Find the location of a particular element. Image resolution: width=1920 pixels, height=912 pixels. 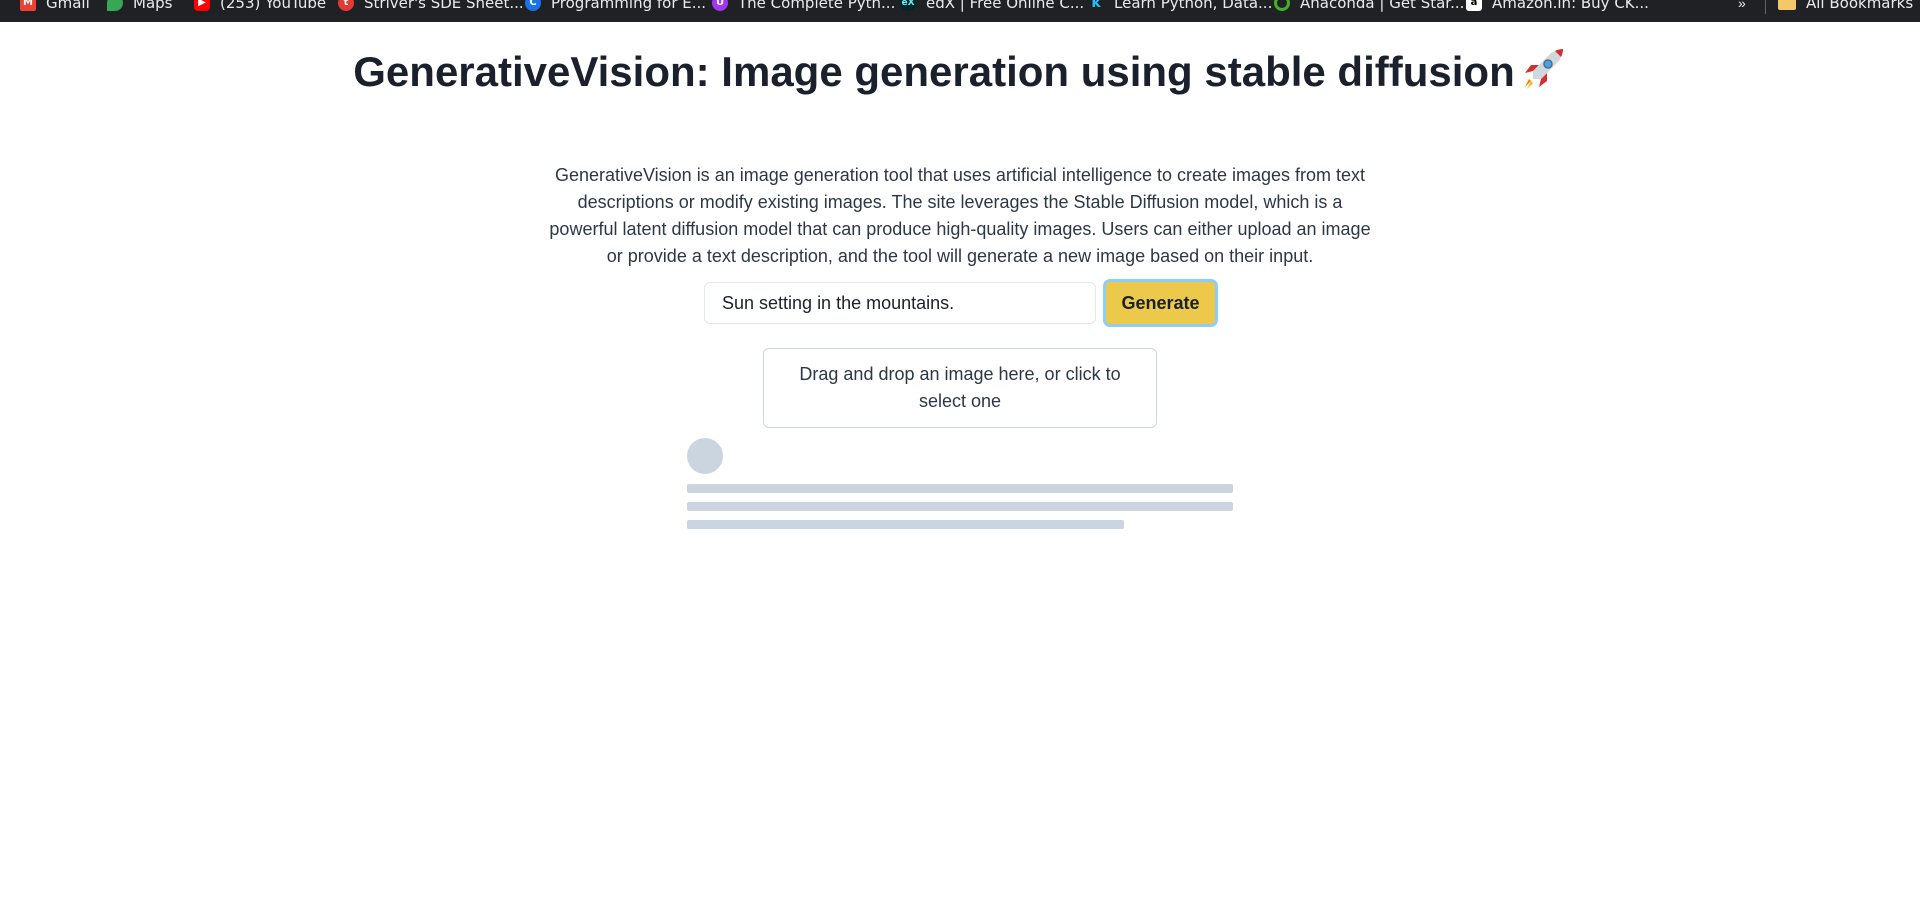

bookmark-maps: Maps is located at coordinates (139, 7).